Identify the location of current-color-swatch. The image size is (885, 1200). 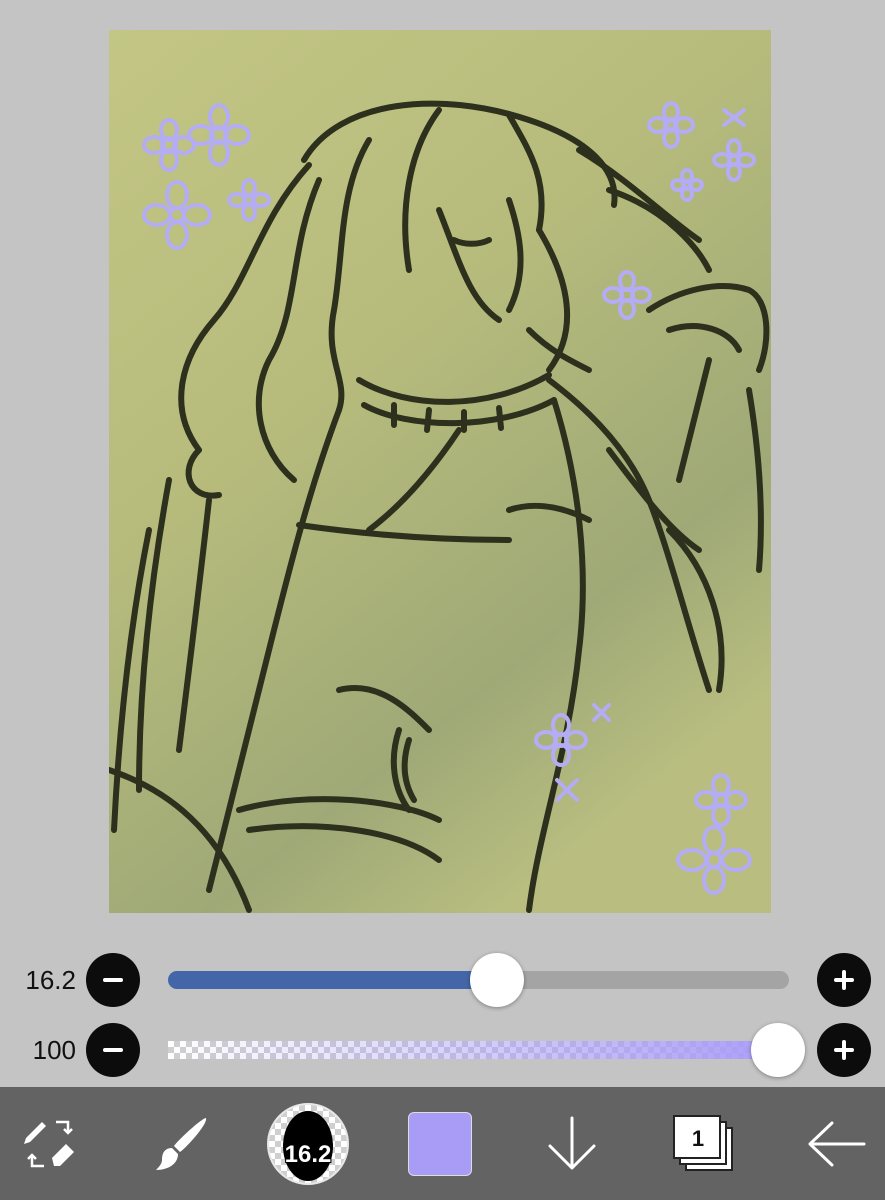
(440, 1143).